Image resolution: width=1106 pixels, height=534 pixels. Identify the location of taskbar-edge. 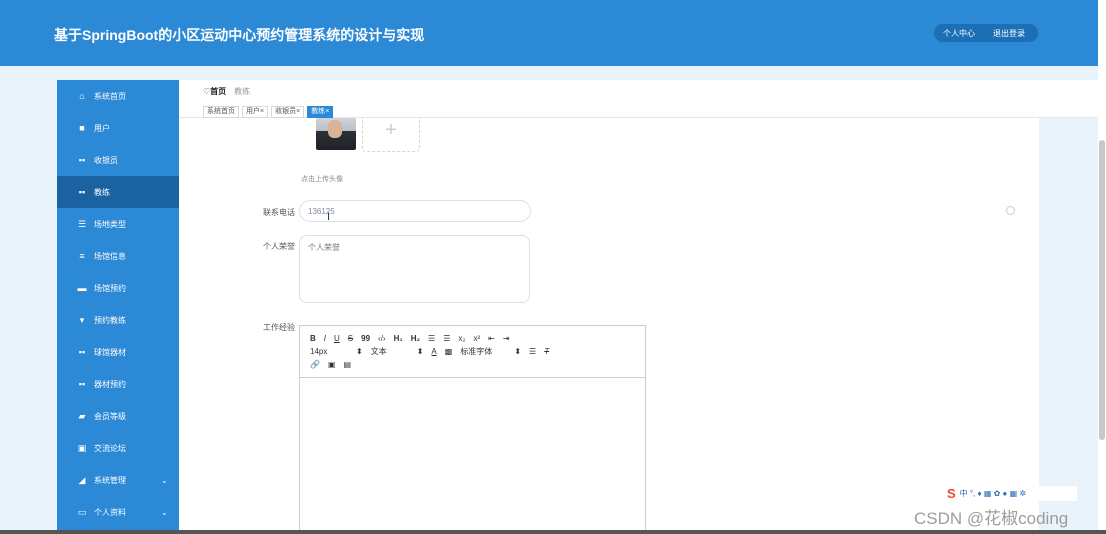
(553, 532).